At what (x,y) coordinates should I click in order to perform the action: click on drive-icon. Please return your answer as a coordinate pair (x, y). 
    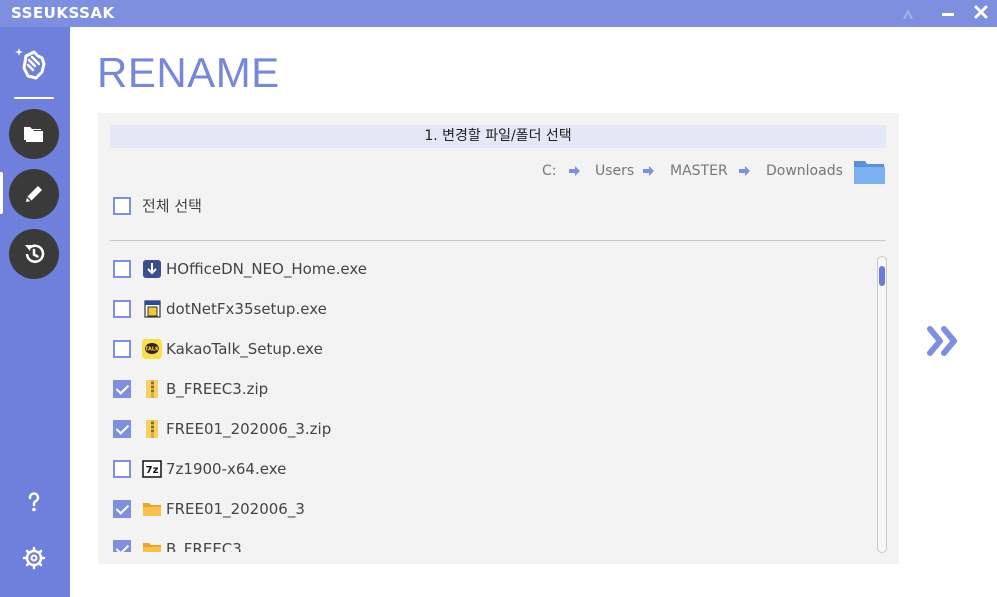
    Looking at the image, I should click on (908, 13).